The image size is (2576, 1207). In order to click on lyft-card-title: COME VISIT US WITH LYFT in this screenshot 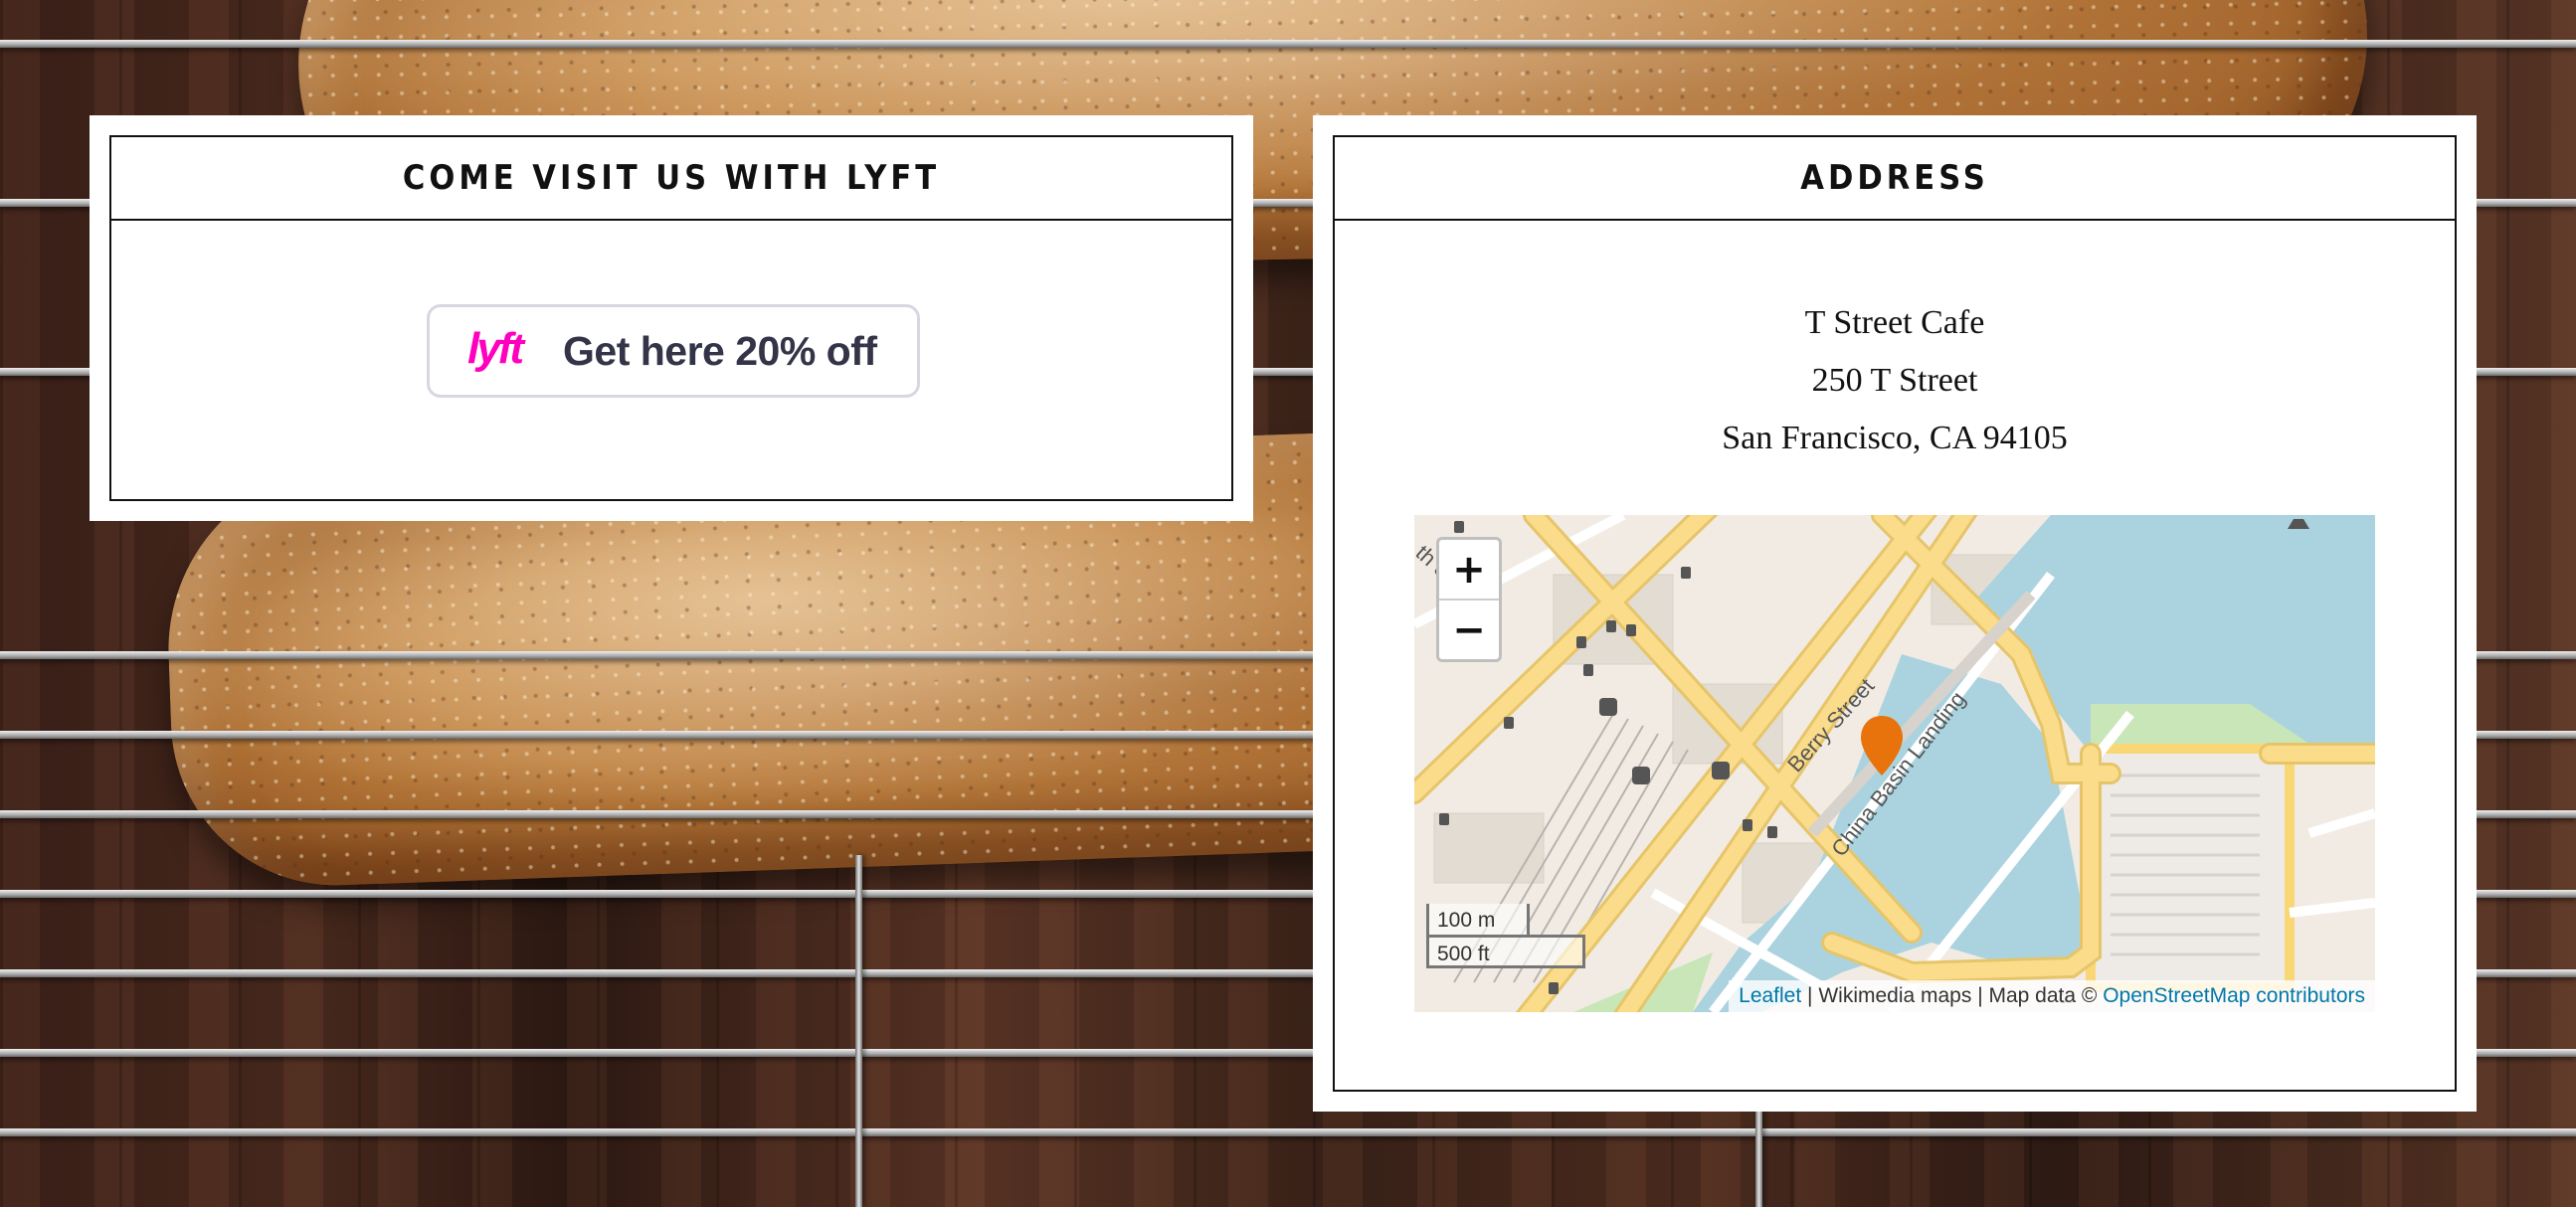, I will do `click(671, 179)`.